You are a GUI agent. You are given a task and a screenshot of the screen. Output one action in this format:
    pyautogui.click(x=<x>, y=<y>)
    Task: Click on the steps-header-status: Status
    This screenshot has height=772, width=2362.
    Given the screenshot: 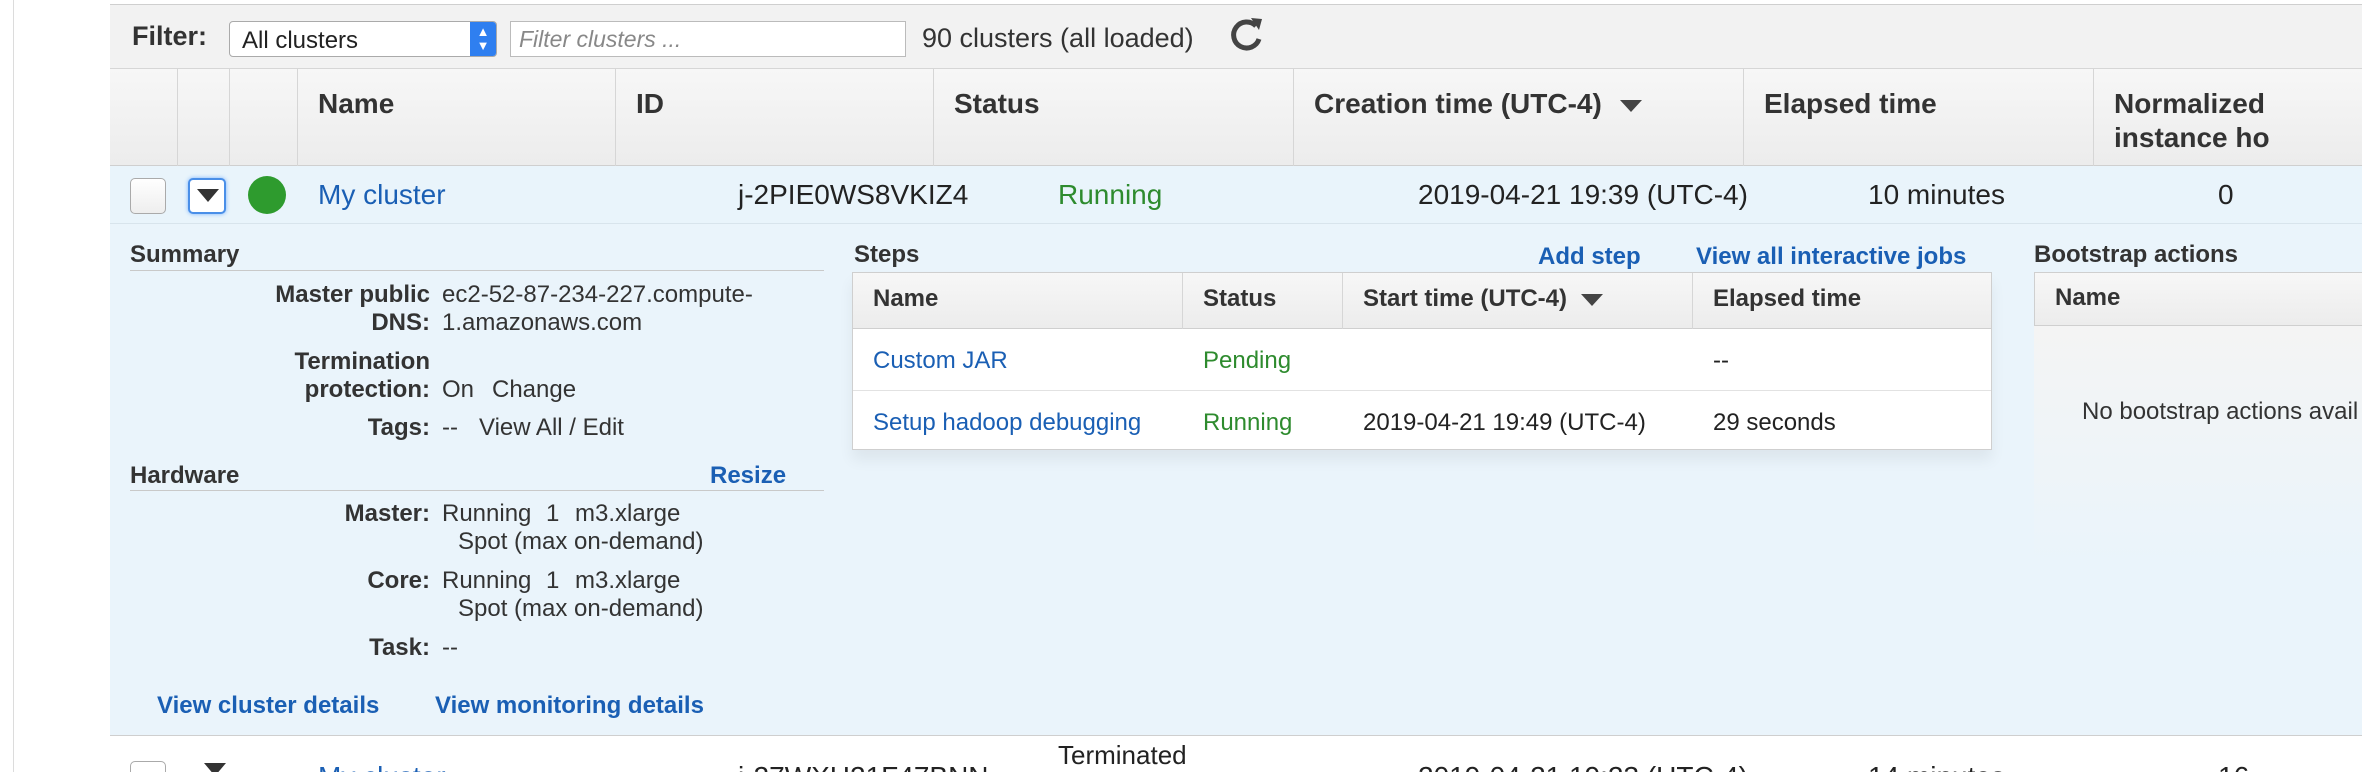 What is the action you would take?
    pyautogui.click(x=1263, y=301)
    